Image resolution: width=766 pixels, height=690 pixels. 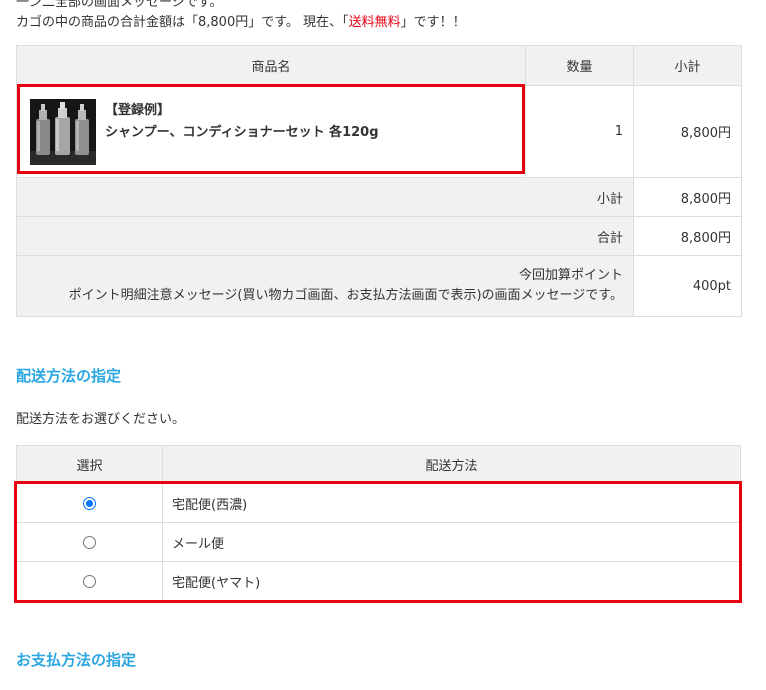 I want to click on shipping-lead-text: 配送方法をお選びください。, so click(x=101, y=419).